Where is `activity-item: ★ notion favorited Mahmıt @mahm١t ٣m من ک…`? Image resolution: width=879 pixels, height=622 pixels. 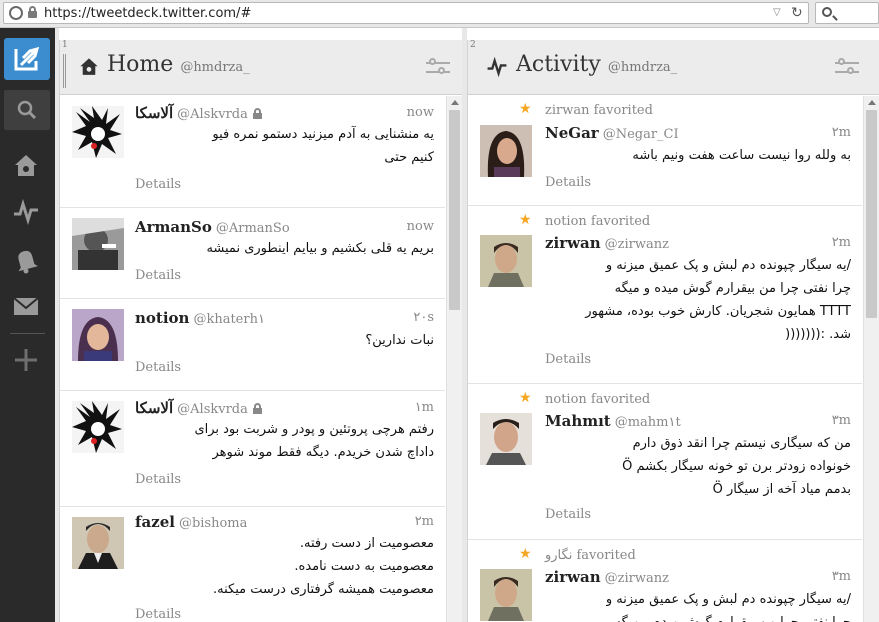
activity-item: ★ notion favorited Mahmıt @mahm١t ٣m من ک… is located at coordinates (665, 462).